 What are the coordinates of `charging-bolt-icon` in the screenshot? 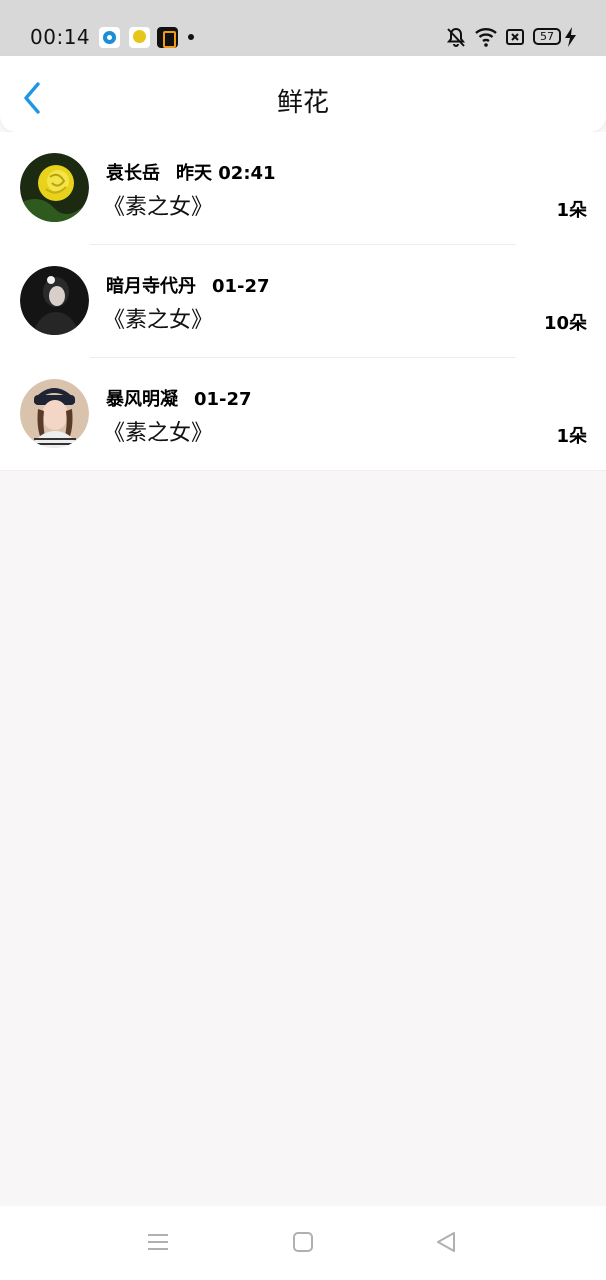 It's located at (570, 37).